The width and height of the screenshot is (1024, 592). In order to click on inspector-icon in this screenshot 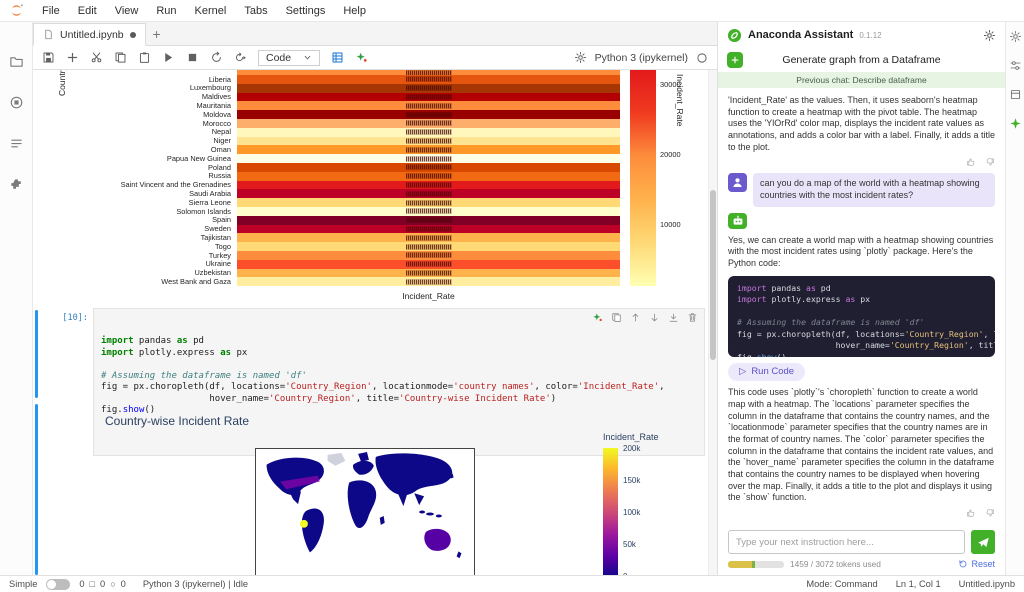, I will do `click(1015, 94)`.